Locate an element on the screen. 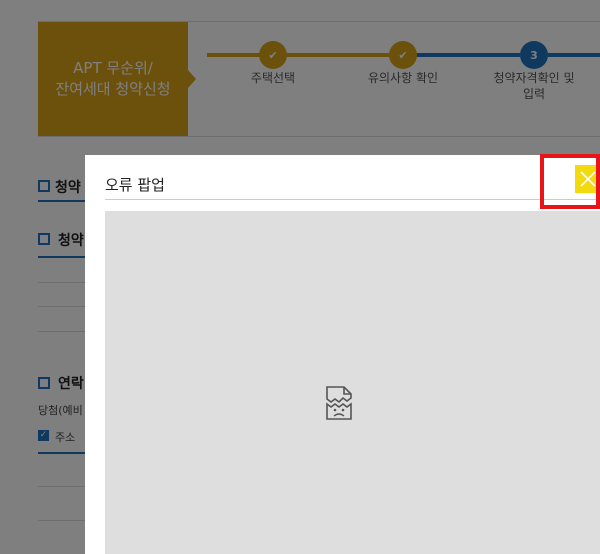  popup-title: 오류 팝업 is located at coordinates (135, 185).